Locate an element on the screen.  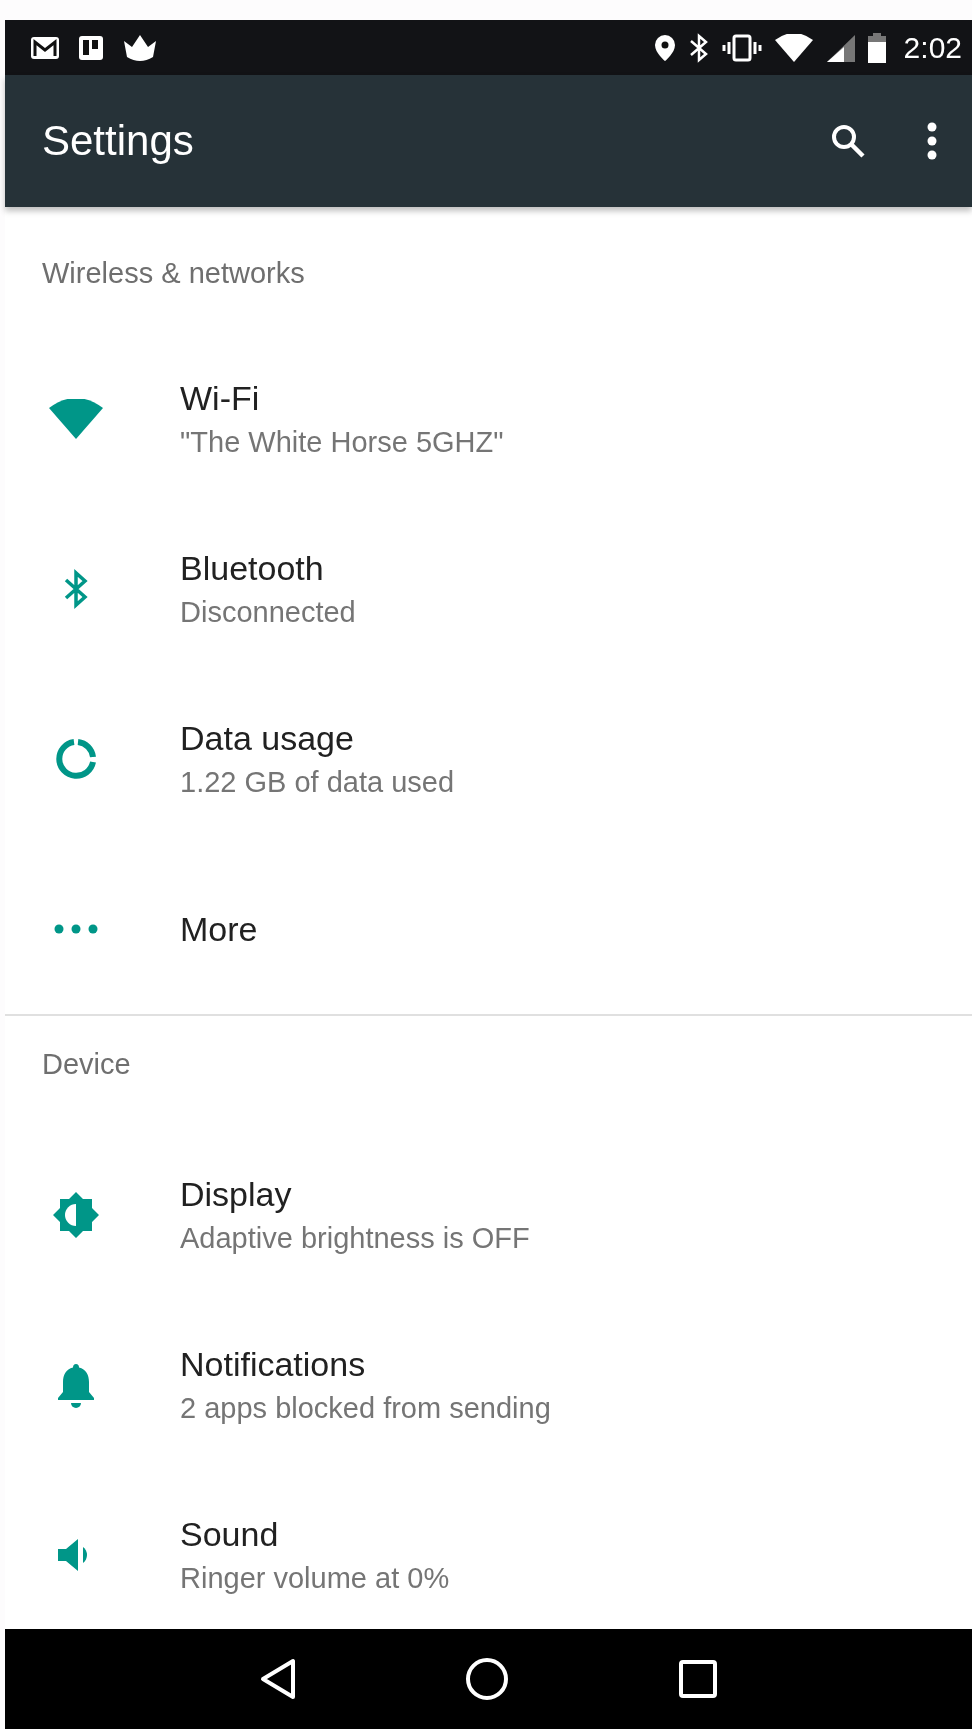
item-summary: Disconnected is located at coordinates (268, 612).